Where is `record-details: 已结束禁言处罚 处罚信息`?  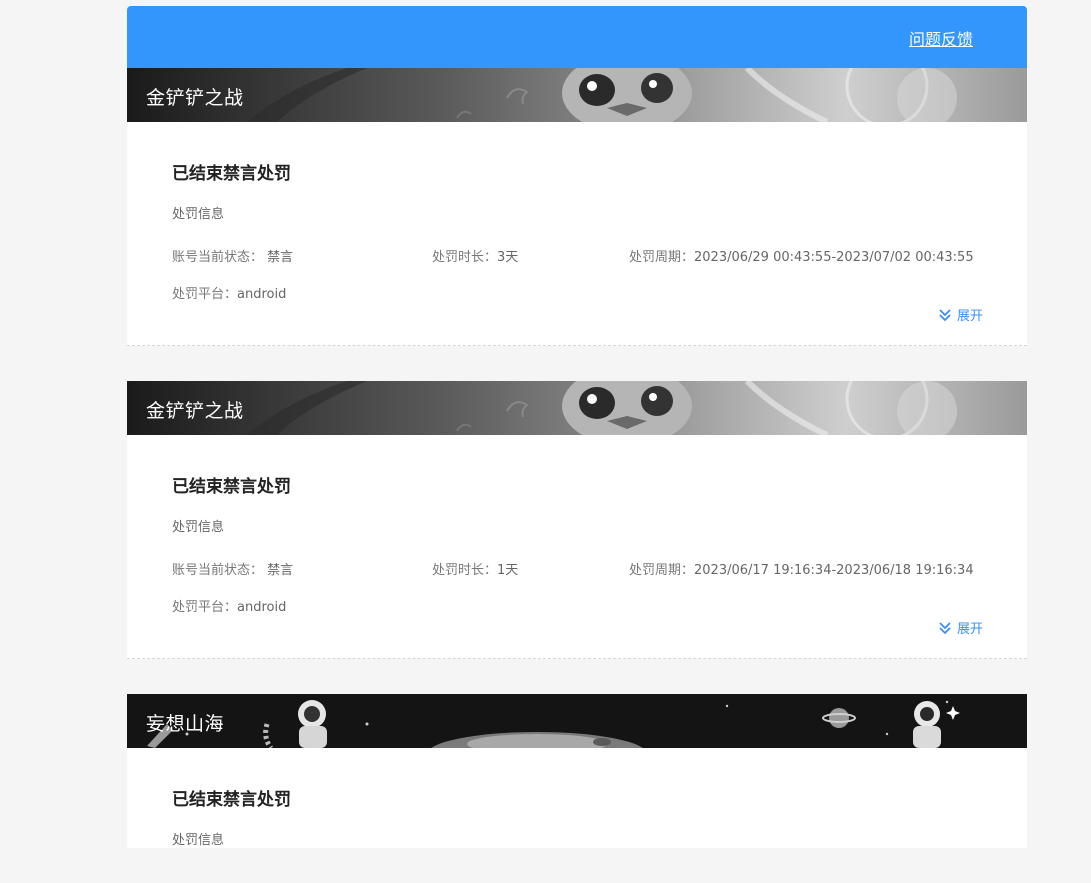 record-details: 已结束禁言处罚 处罚信息 is located at coordinates (577, 798).